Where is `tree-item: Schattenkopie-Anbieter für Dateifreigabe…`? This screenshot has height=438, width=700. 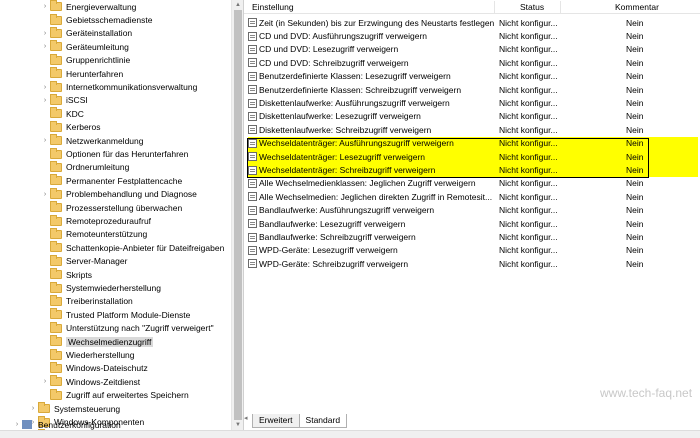
tree-item: Schattenkopie-Anbieter für Dateifreigabe… is located at coordinates (132, 247).